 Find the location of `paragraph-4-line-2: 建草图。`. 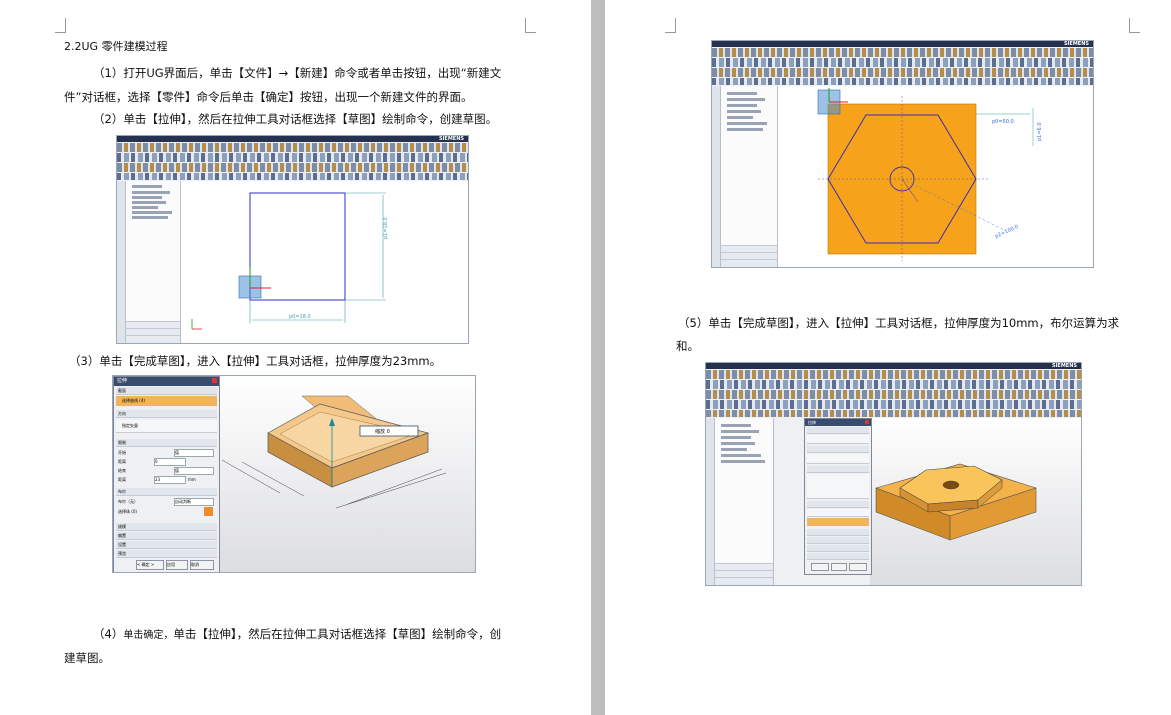

paragraph-4-line-2: 建草图。 is located at coordinates (87, 658).